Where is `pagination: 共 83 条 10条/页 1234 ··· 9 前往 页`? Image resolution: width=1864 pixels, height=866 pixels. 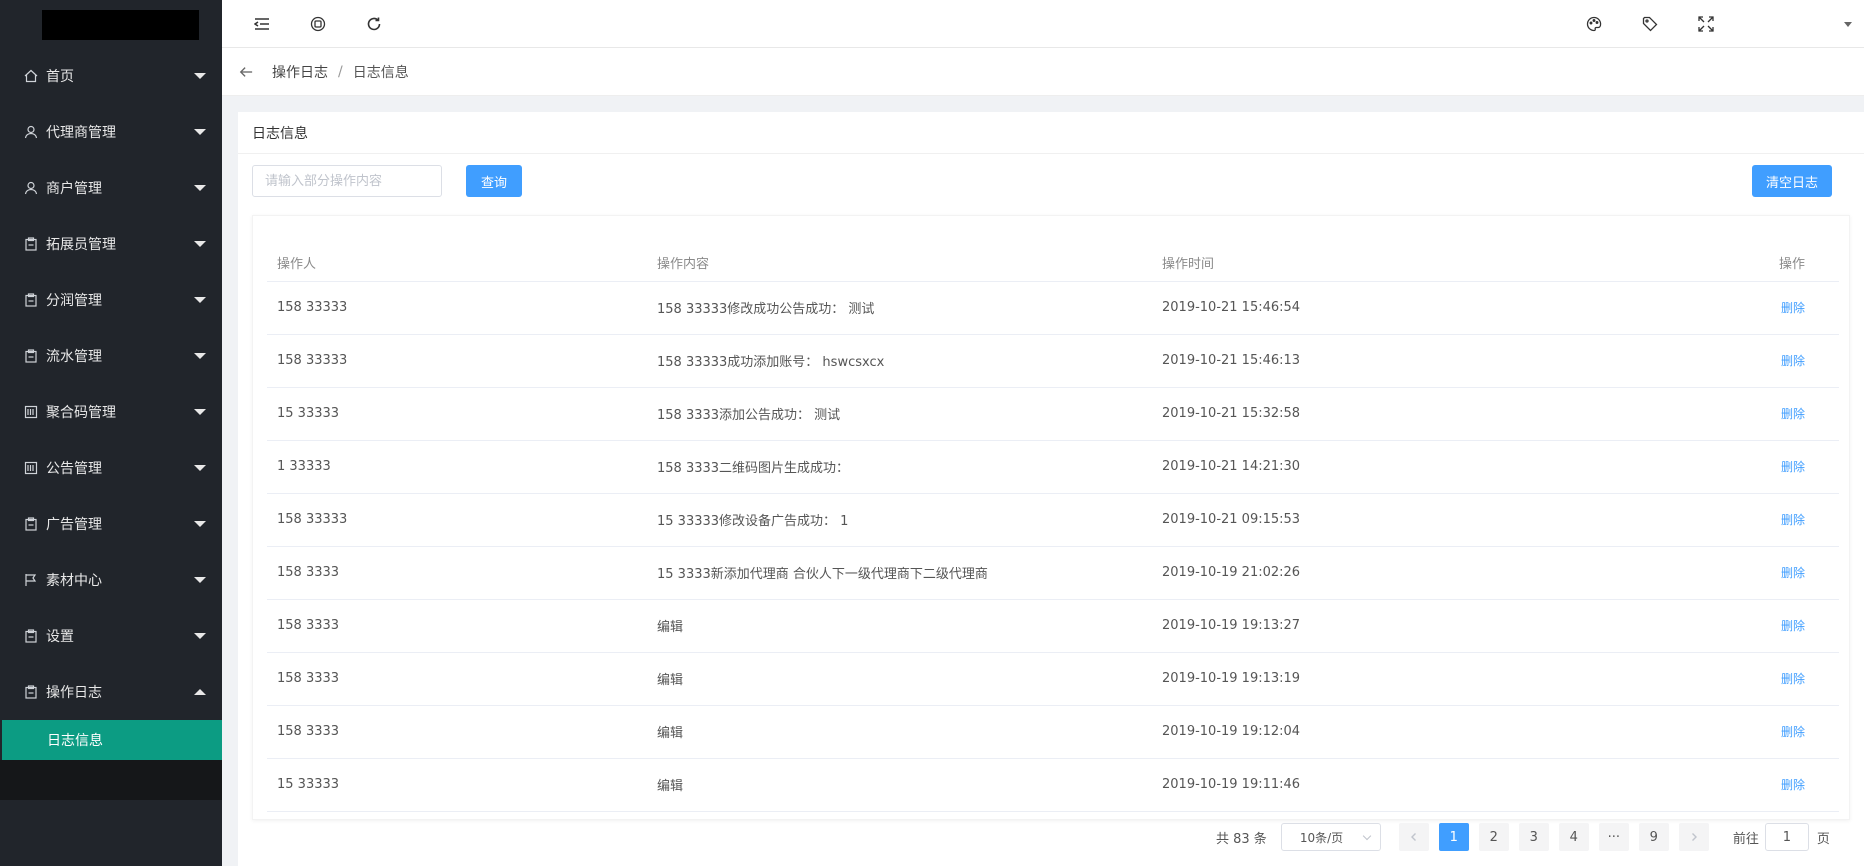
pagination: 共 83 条 10条/页 1234 ··· 9 前往 页 is located at coordinates (1523, 837).